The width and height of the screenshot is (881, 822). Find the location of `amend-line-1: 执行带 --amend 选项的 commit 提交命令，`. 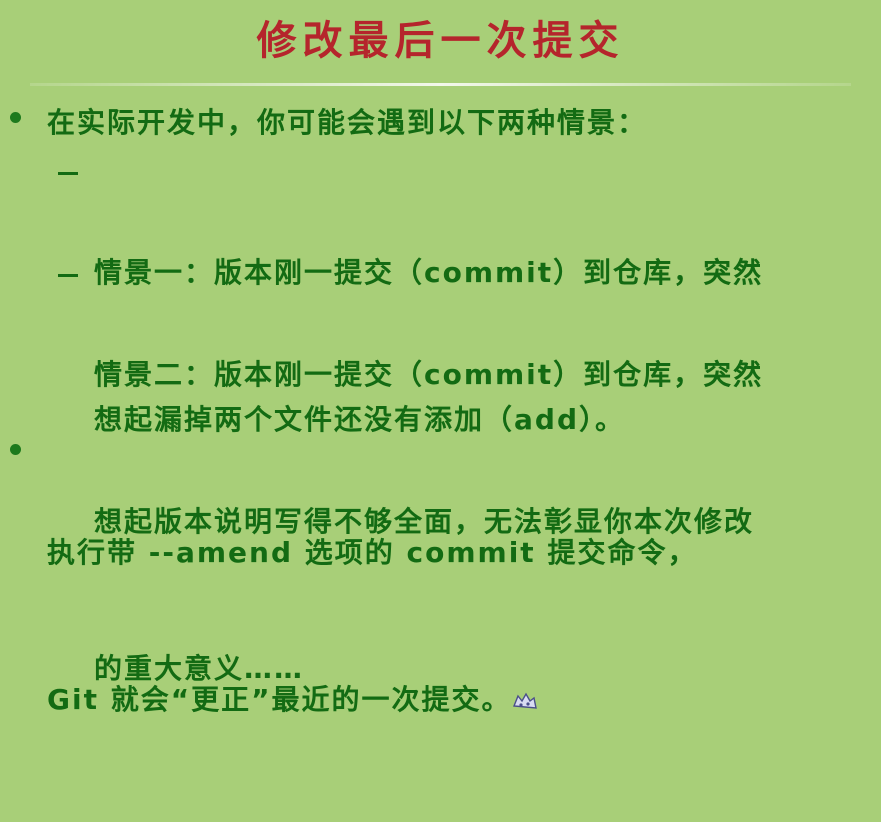

amend-line-1: 执行带 --amend 选项的 commit 提交命令， is located at coordinates (372, 552).